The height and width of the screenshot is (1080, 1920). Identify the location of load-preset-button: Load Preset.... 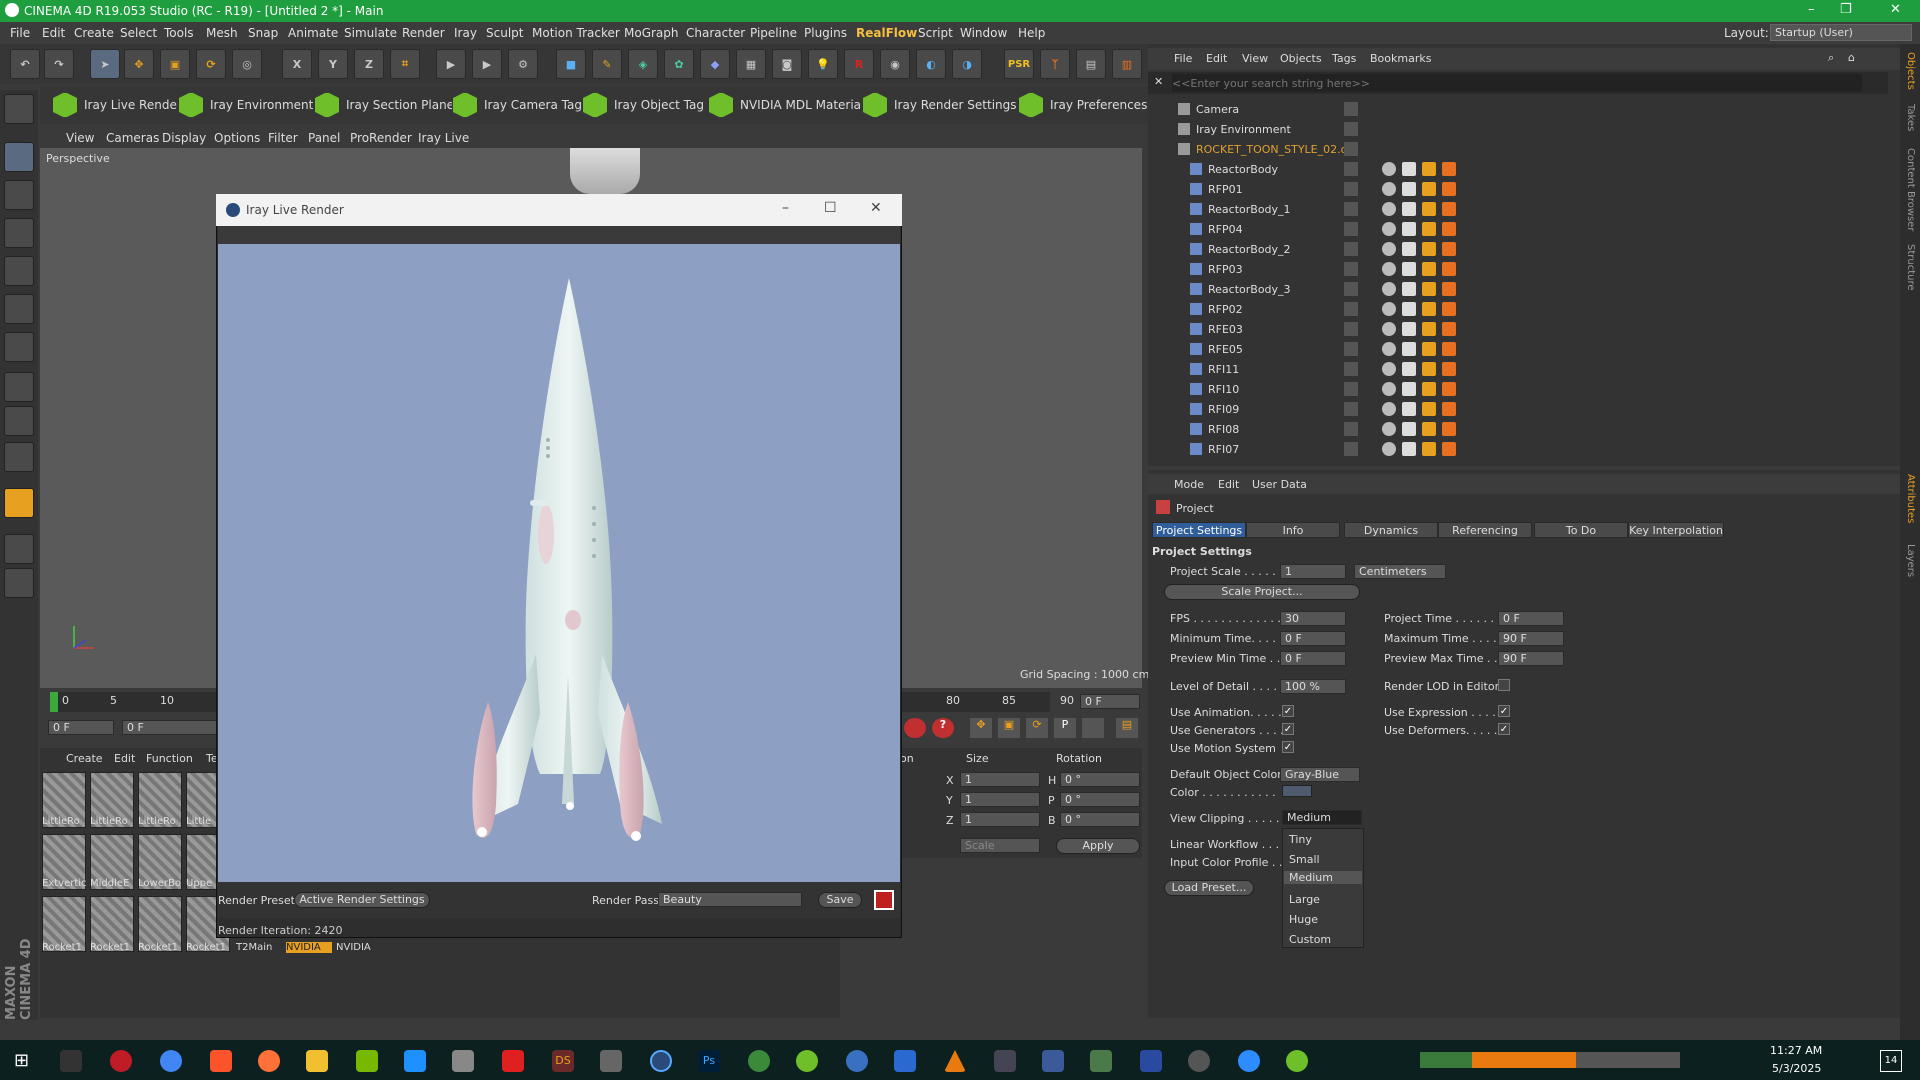
(1209, 888).